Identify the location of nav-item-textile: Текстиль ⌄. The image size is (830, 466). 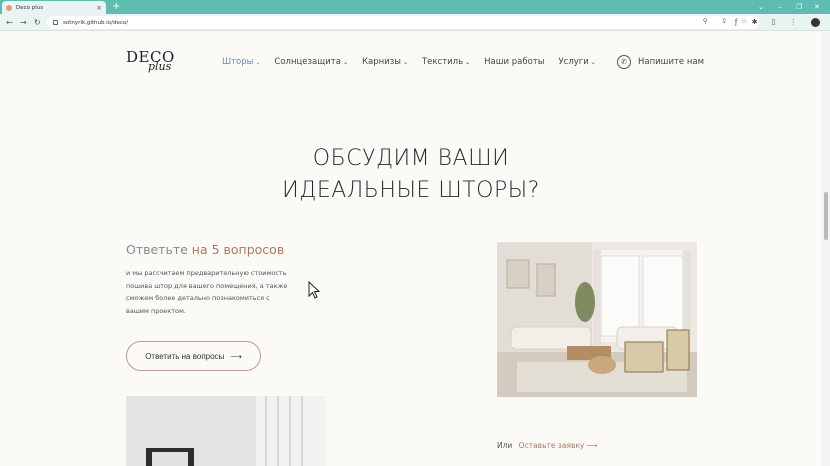
(446, 62).